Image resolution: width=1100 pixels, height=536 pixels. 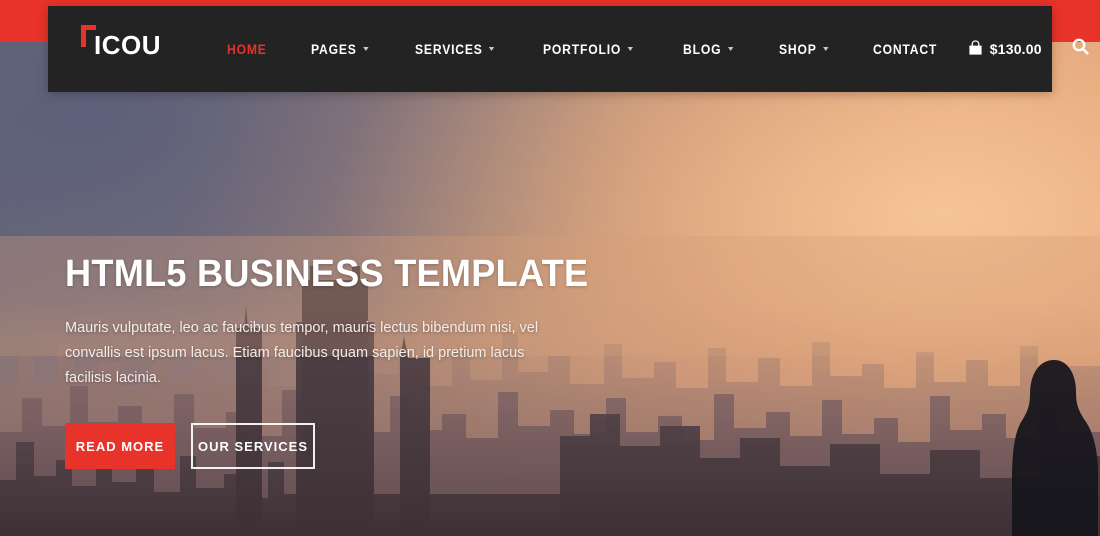 What do you see at coordinates (1015, 49) in the screenshot?
I see `cart-amount: $130.00` at bounding box center [1015, 49].